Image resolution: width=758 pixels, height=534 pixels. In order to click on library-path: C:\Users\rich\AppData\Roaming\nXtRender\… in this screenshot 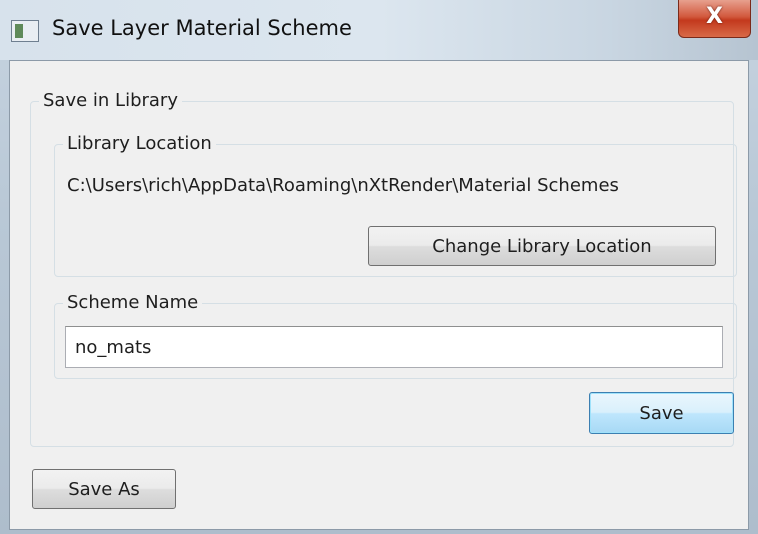, I will do `click(343, 185)`.